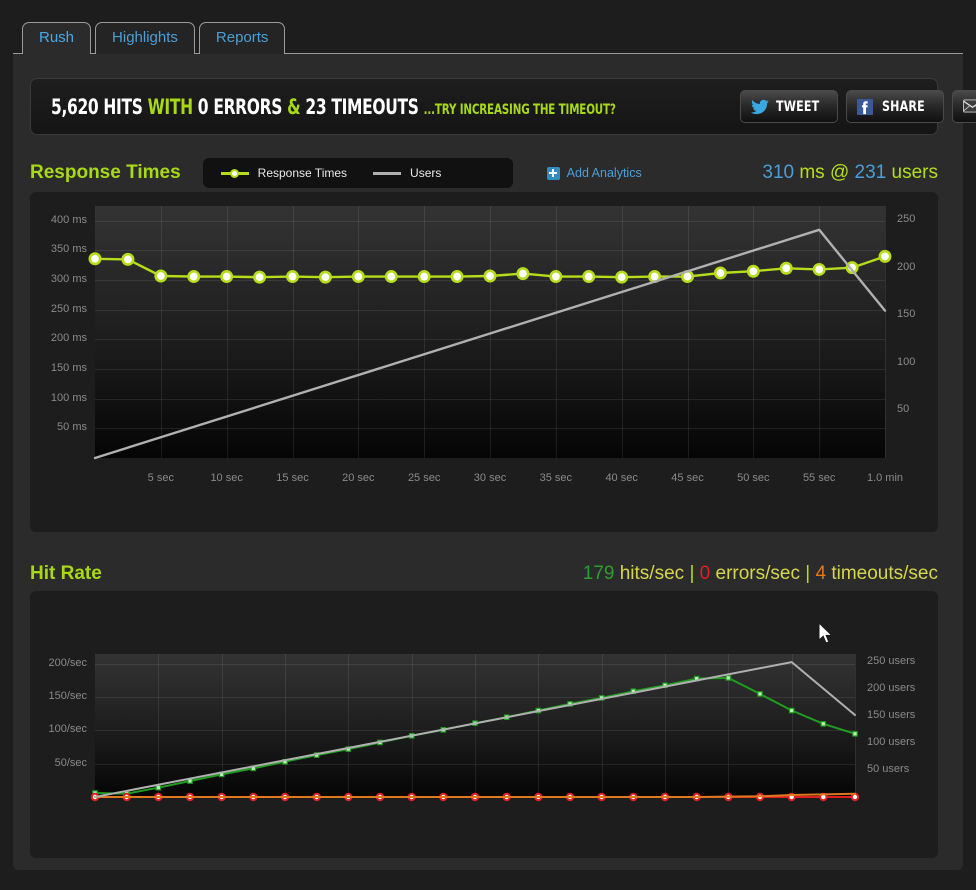 Image resolution: width=976 pixels, height=890 pixels. I want to click on share-button: SHARE, so click(895, 106).